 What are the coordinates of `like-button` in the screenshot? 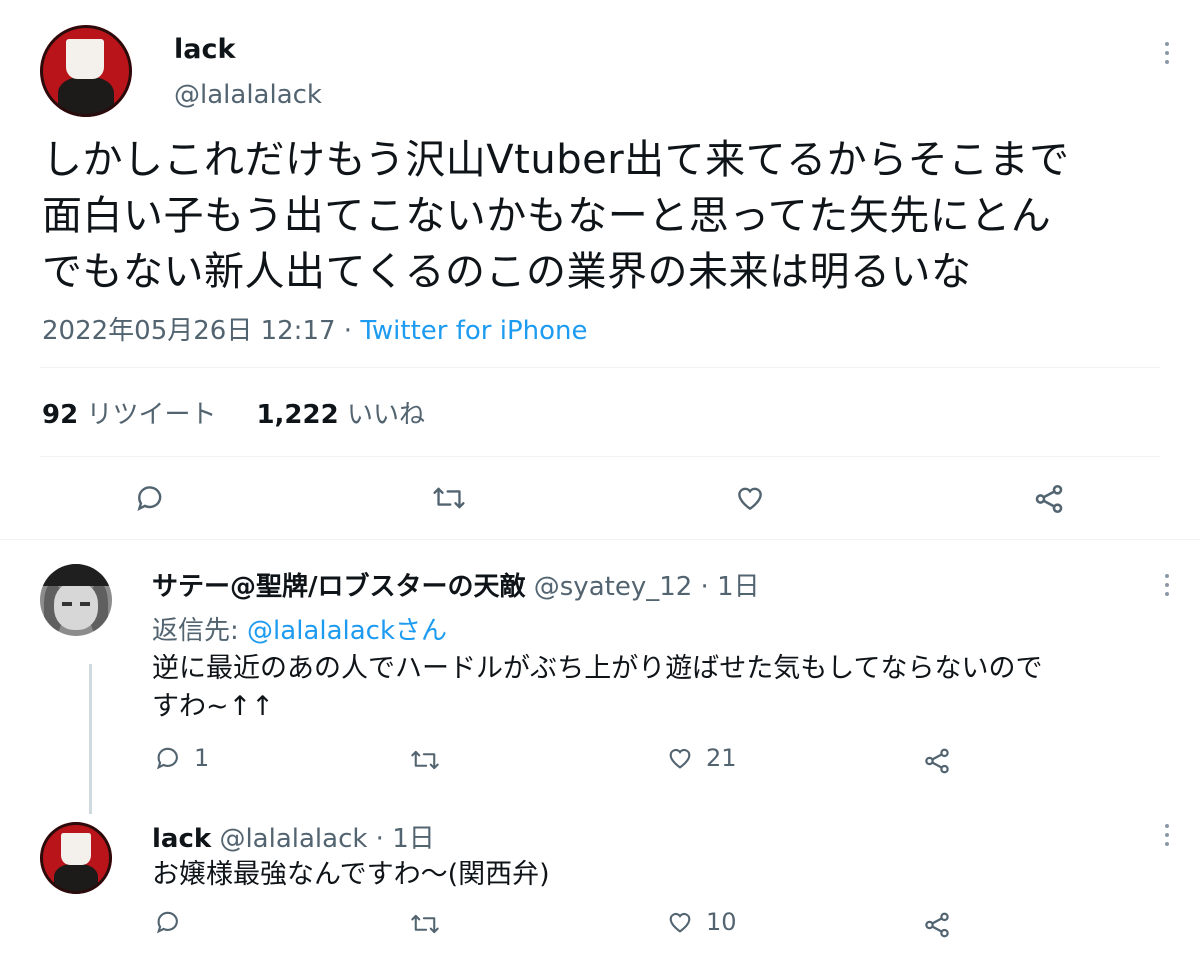 It's located at (750, 498).